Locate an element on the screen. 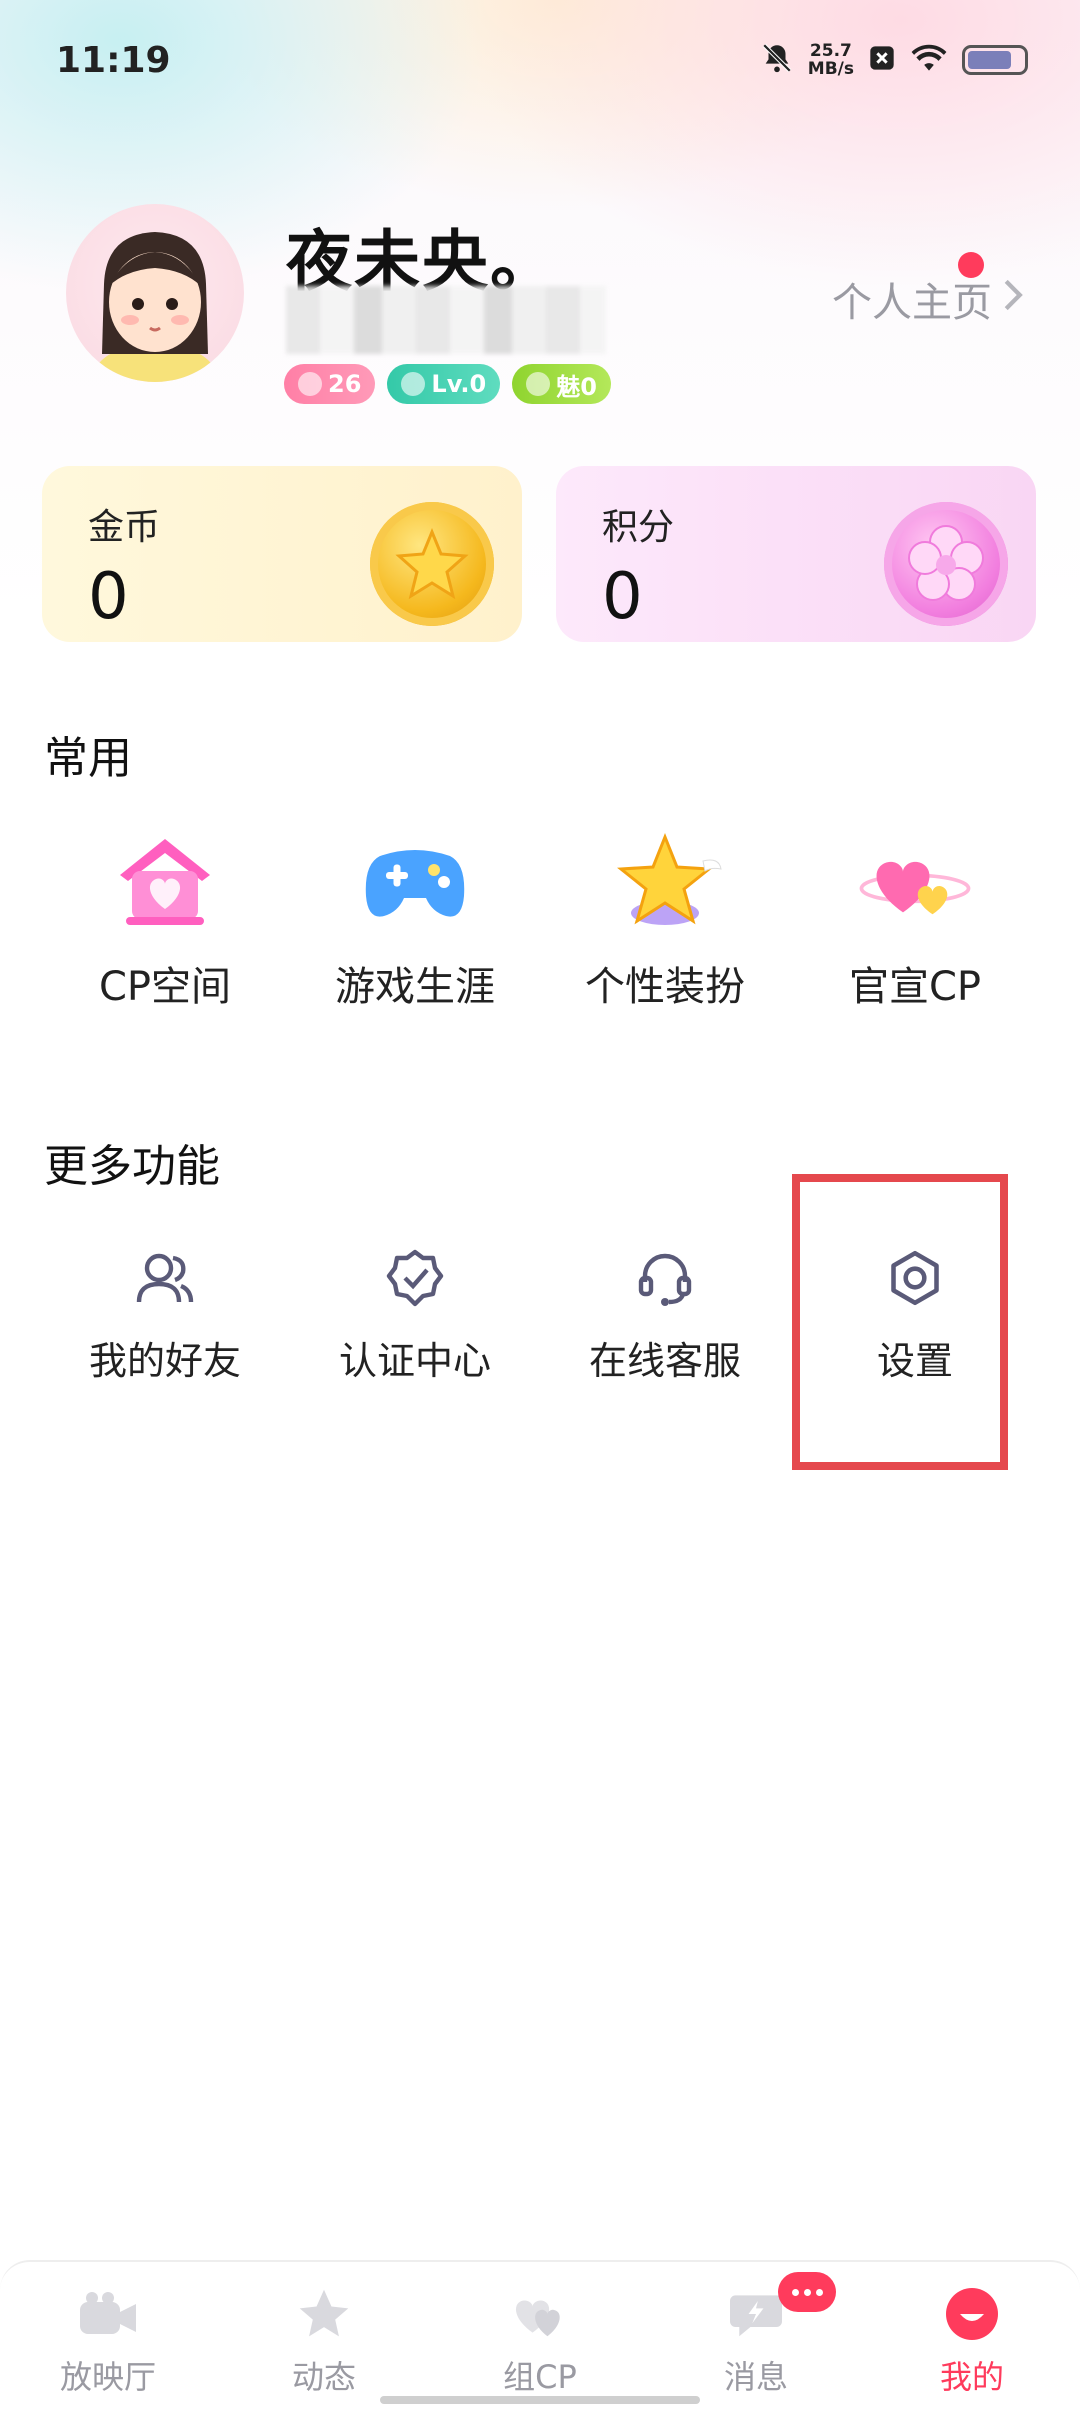 Image resolution: width=1080 pixels, height=2410 pixels. status-bar: 11:19 25.7 MB/s is located at coordinates (540, 60).